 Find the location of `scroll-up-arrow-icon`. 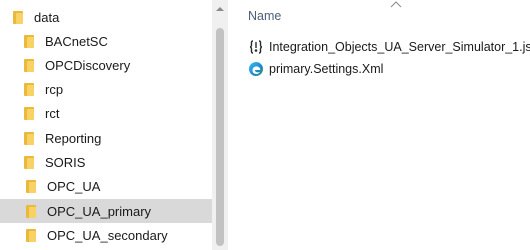

scroll-up-arrow-icon is located at coordinates (220, 9).